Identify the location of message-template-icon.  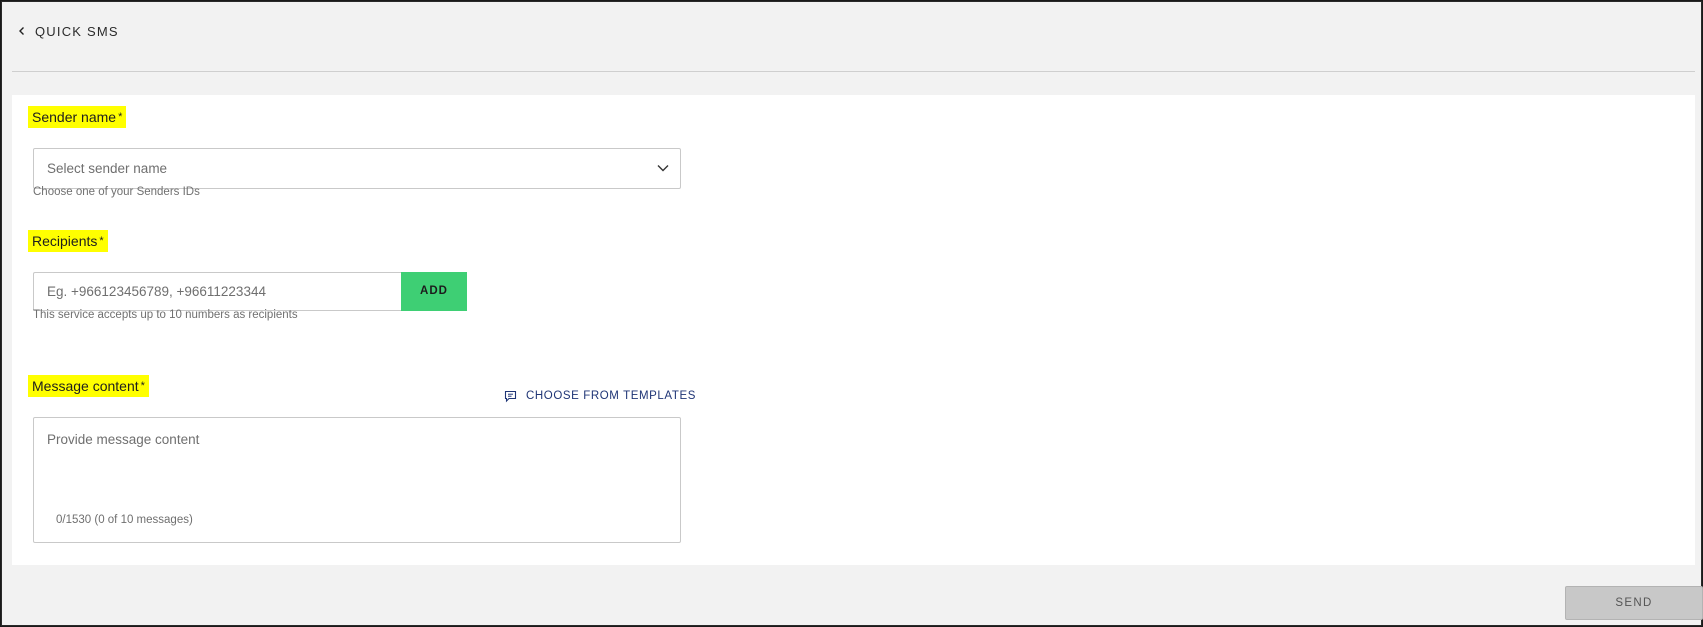
(510, 396).